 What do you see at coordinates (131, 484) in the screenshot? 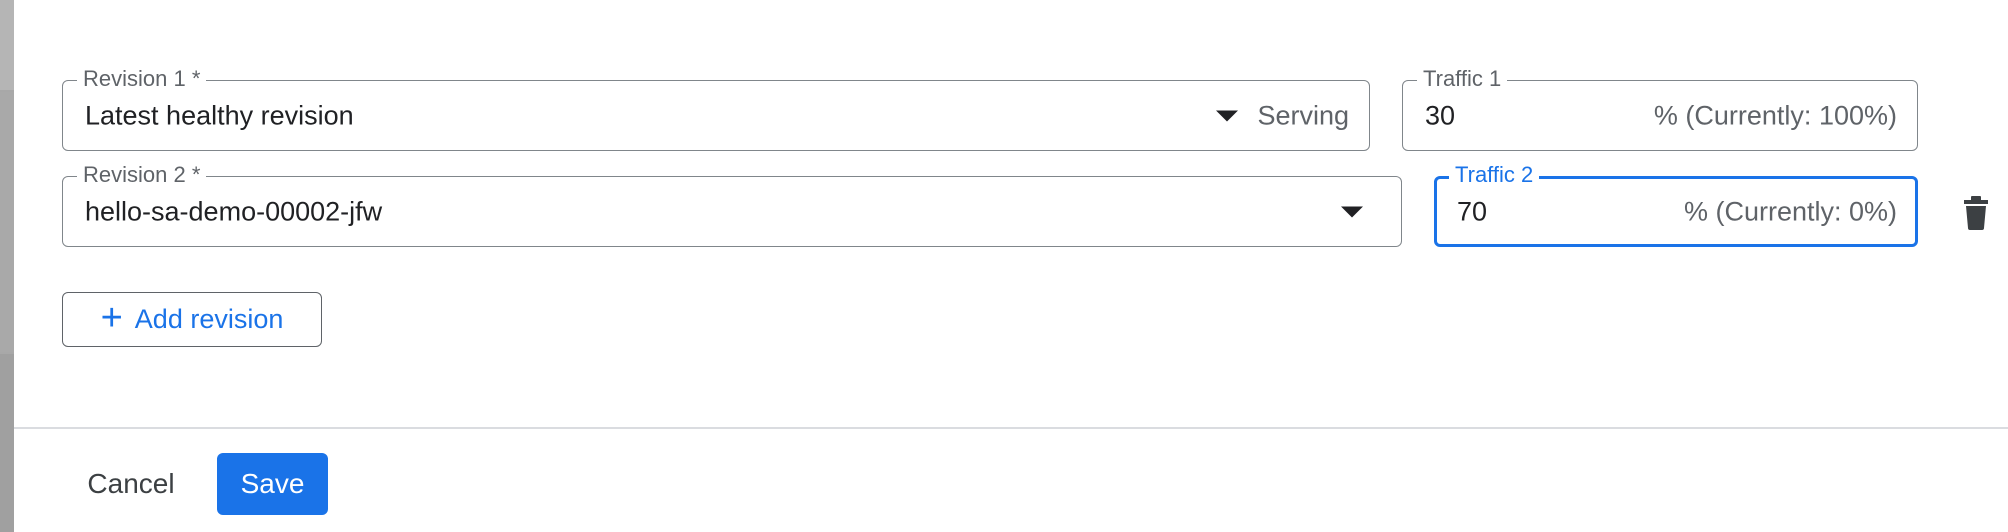
I see `cancel-button: Cancel` at bounding box center [131, 484].